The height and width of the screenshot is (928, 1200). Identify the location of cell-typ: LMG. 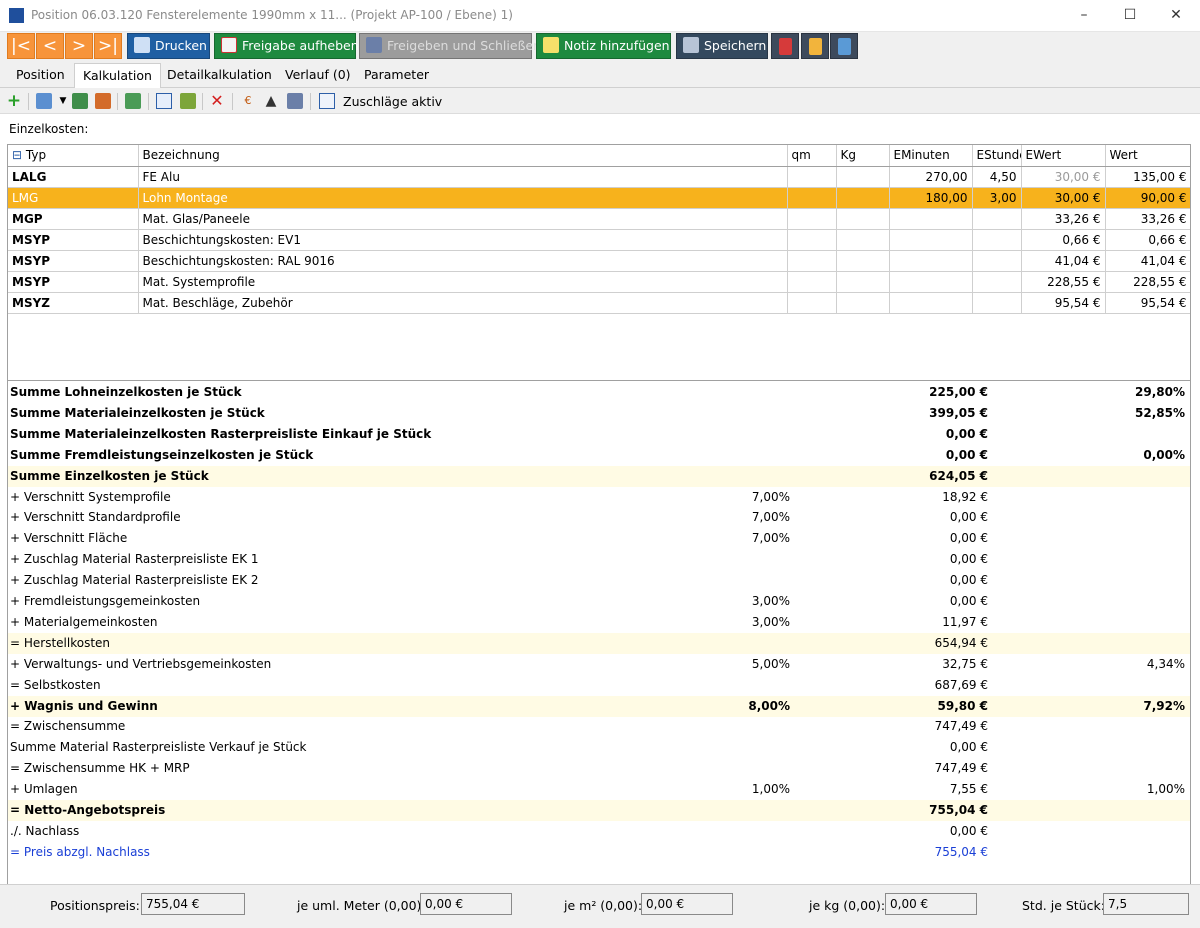
(73, 198).